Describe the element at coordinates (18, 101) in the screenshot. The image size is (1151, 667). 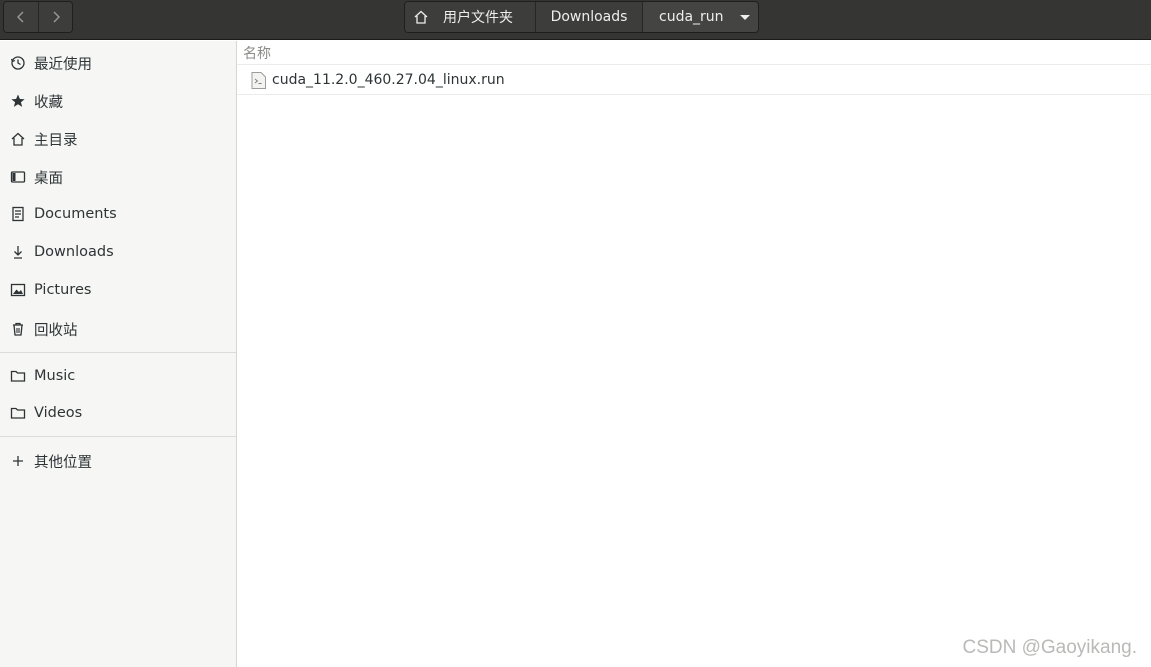
I see `star-icon` at that location.